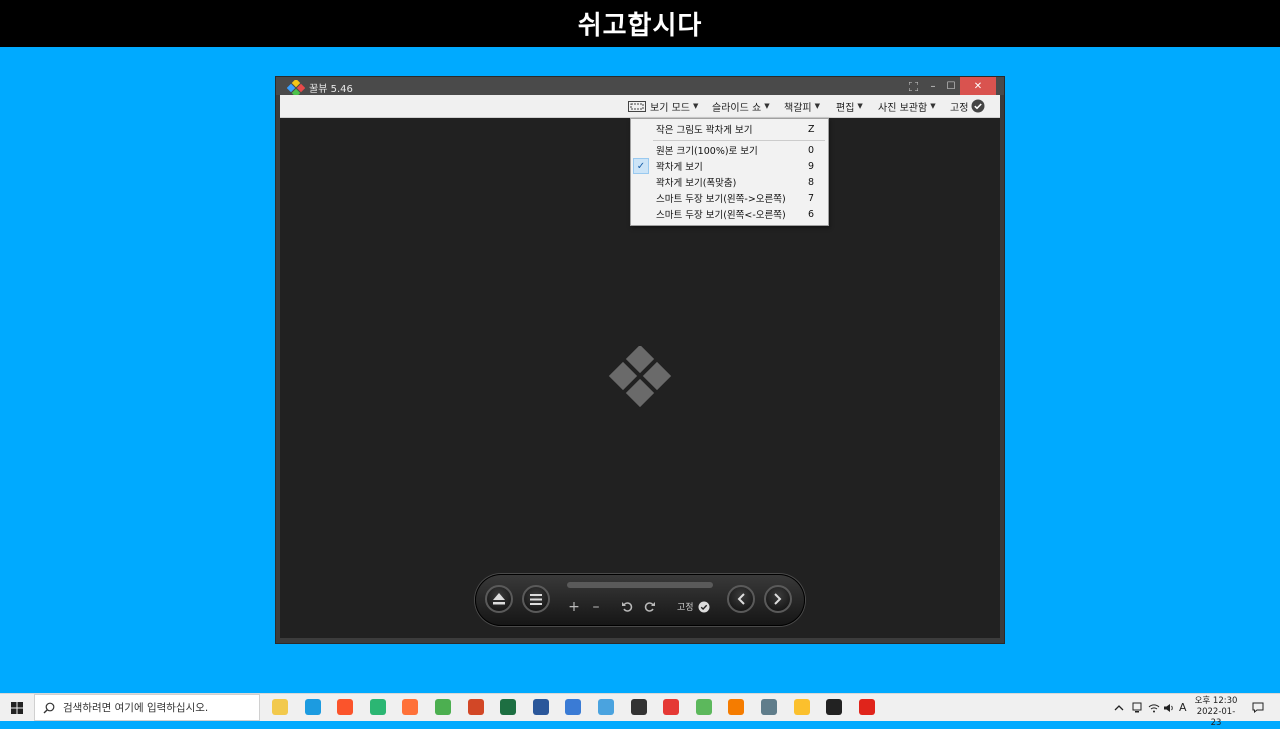 This screenshot has width=1280, height=729. I want to click on menu-option: 작은 그림도 꽉차게 보기 Z, so click(729, 129).